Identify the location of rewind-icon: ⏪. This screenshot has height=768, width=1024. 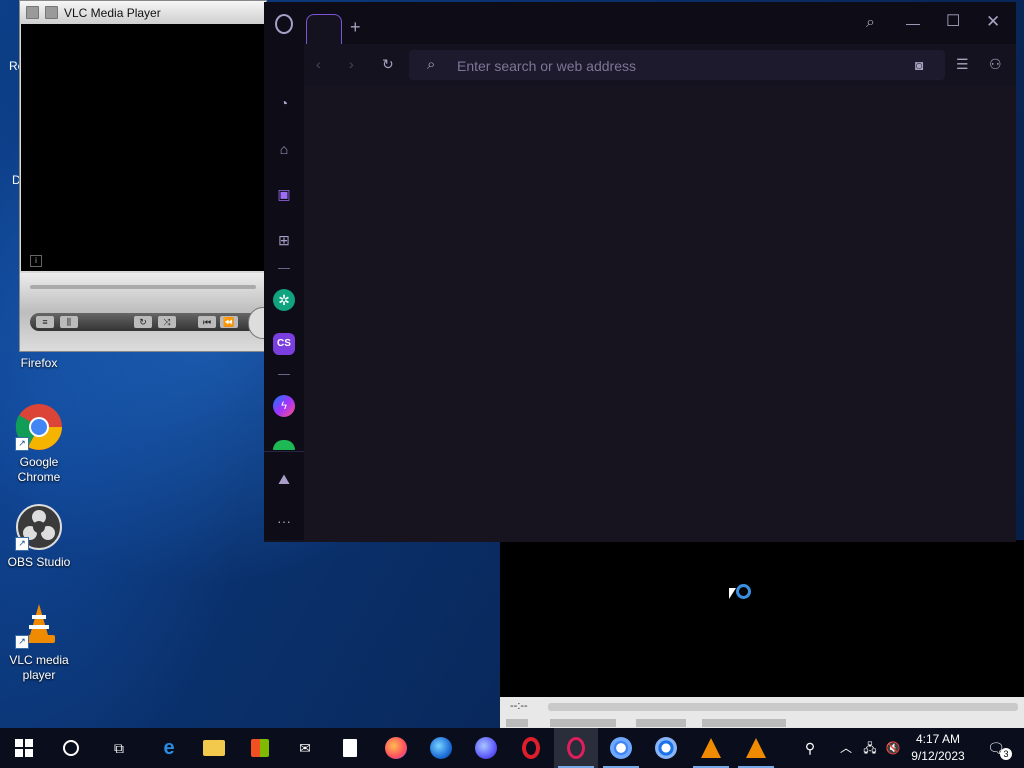
(229, 322).